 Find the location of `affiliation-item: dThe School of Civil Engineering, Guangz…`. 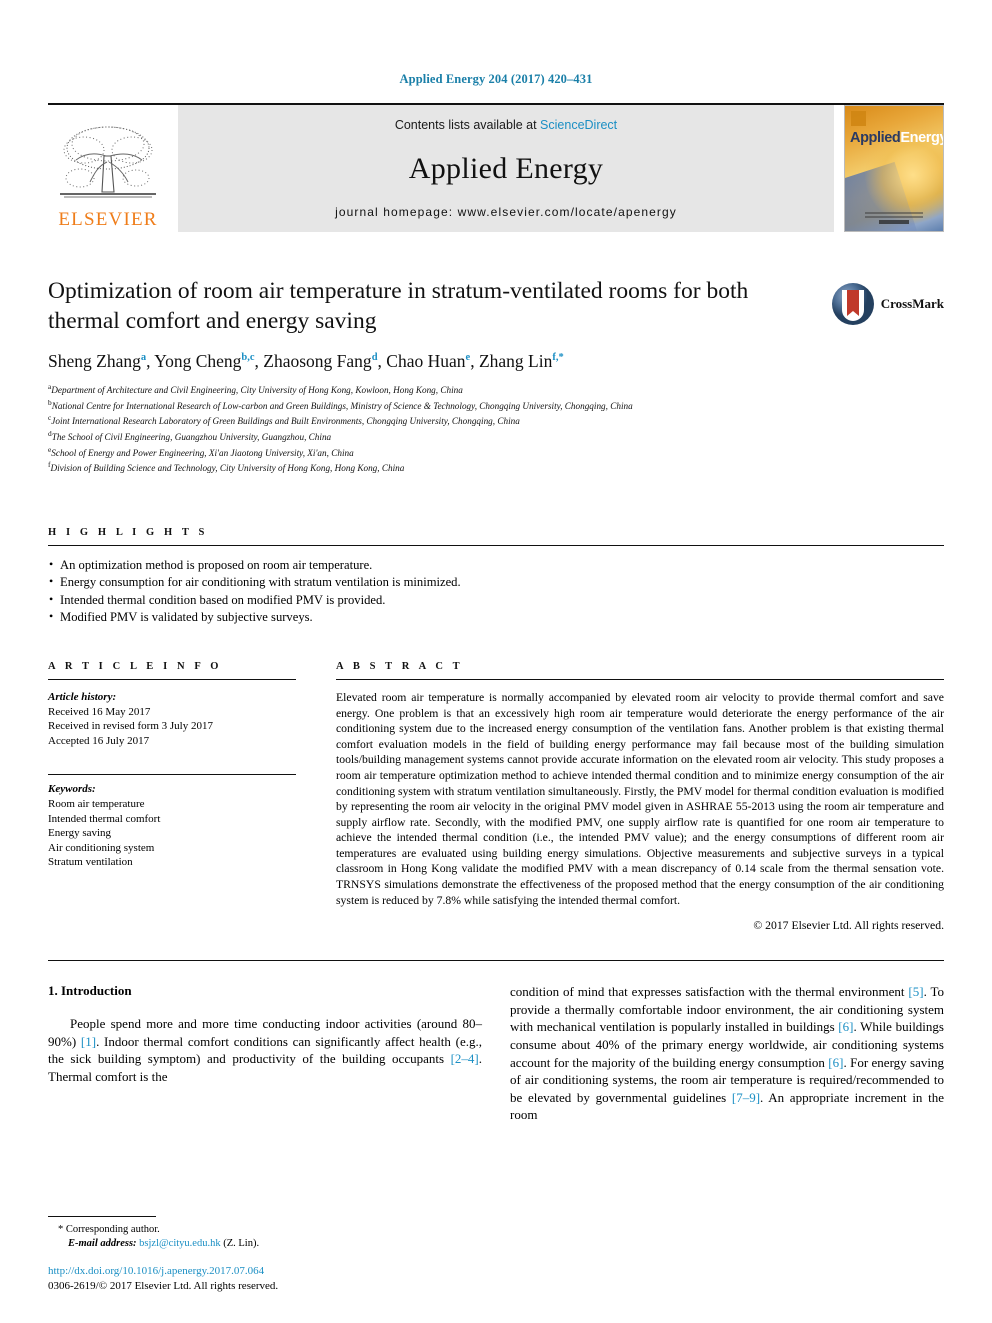

affiliation-item: dThe School of Civil Engineering, Guangz… is located at coordinates (190, 435).